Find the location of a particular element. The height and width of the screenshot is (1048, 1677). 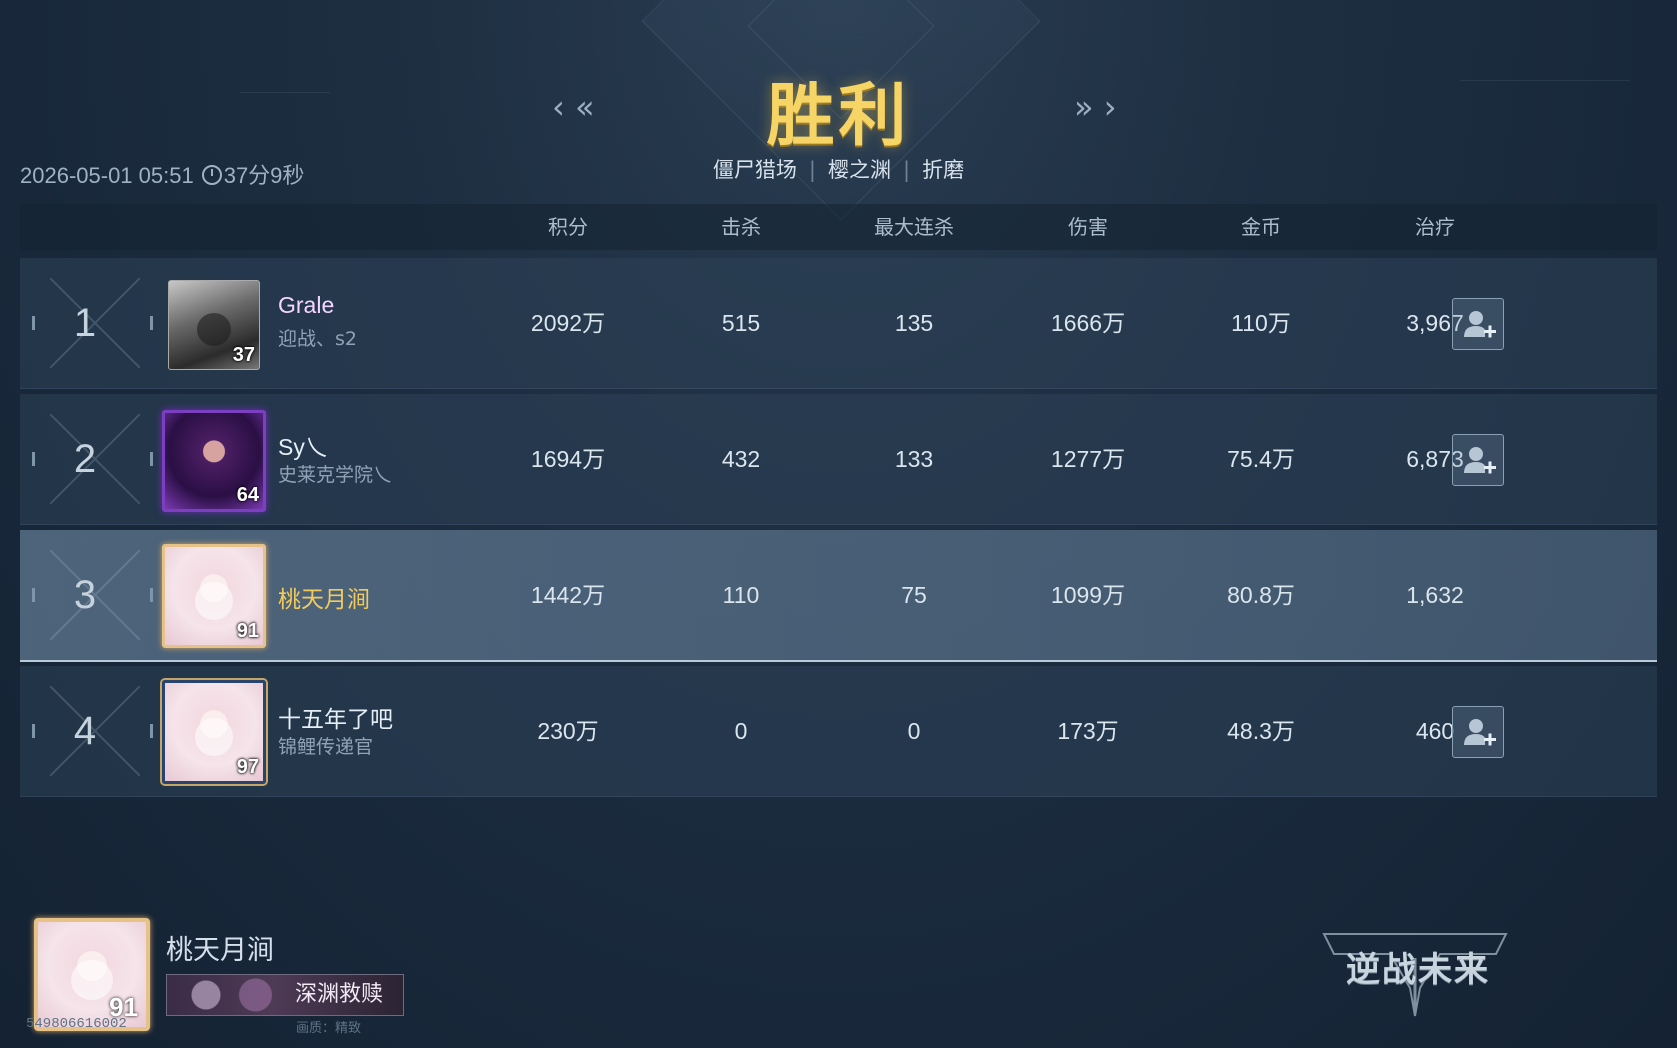

result-title: 胜利 is located at coordinates (838, 116).